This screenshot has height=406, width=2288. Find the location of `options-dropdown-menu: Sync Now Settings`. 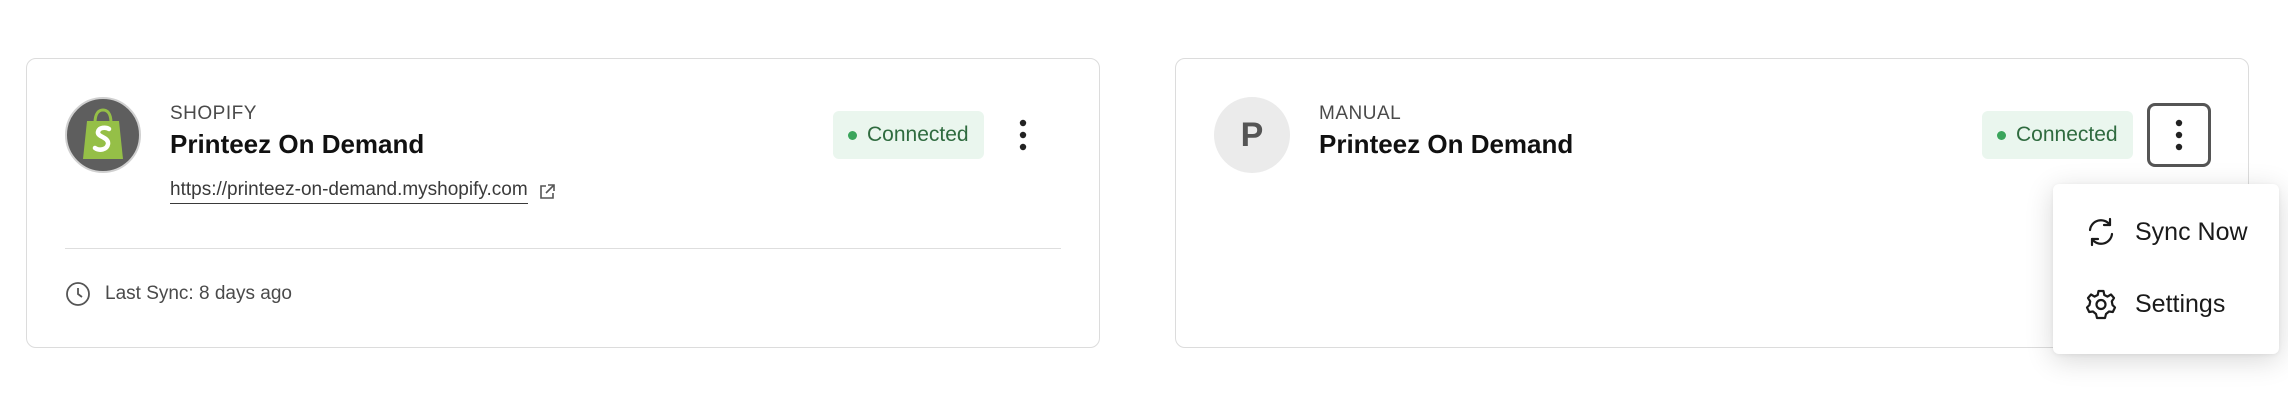

options-dropdown-menu: Sync Now Settings is located at coordinates (2166, 269).